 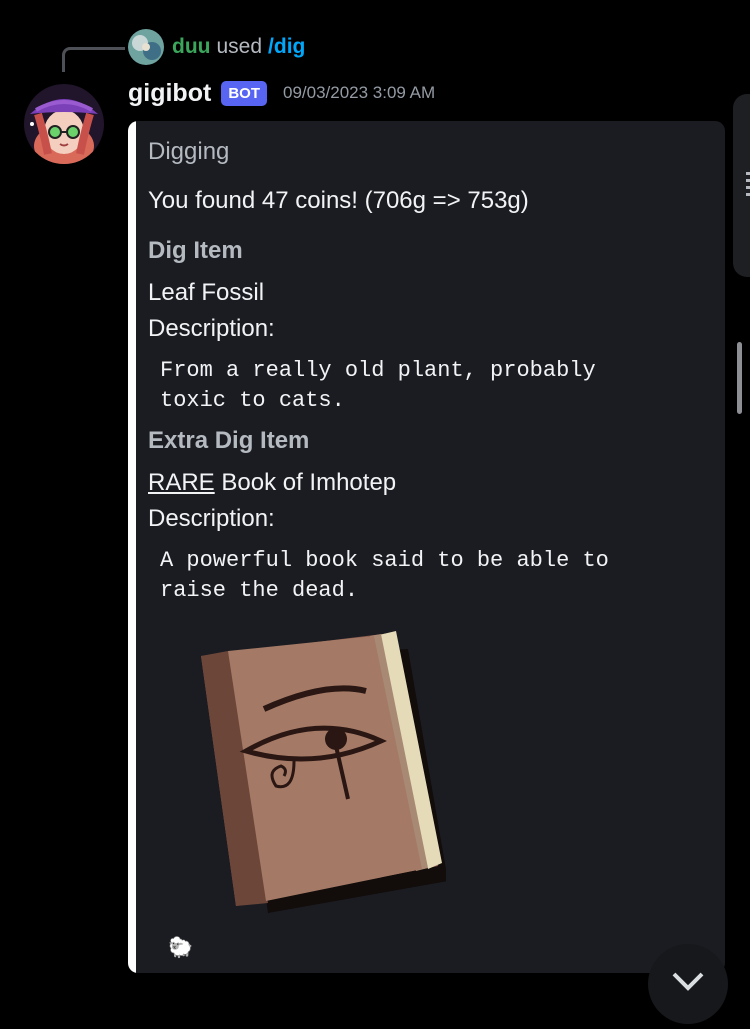 What do you see at coordinates (252, 400) in the screenshot?
I see `dig-item-description-line-2: toxic to cats.` at bounding box center [252, 400].